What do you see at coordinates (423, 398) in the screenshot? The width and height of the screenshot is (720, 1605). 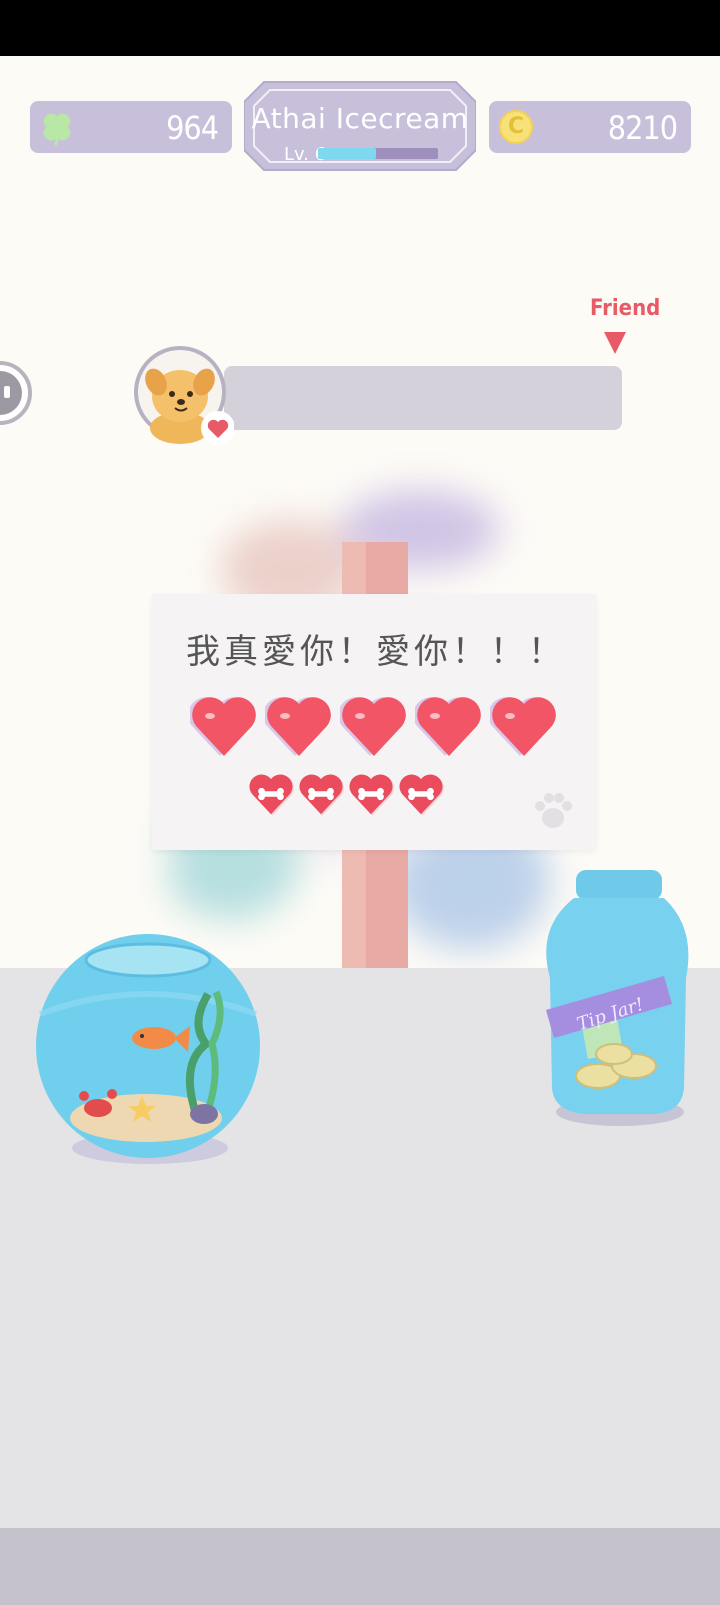 I see `friendship-bar` at bounding box center [423, 398].